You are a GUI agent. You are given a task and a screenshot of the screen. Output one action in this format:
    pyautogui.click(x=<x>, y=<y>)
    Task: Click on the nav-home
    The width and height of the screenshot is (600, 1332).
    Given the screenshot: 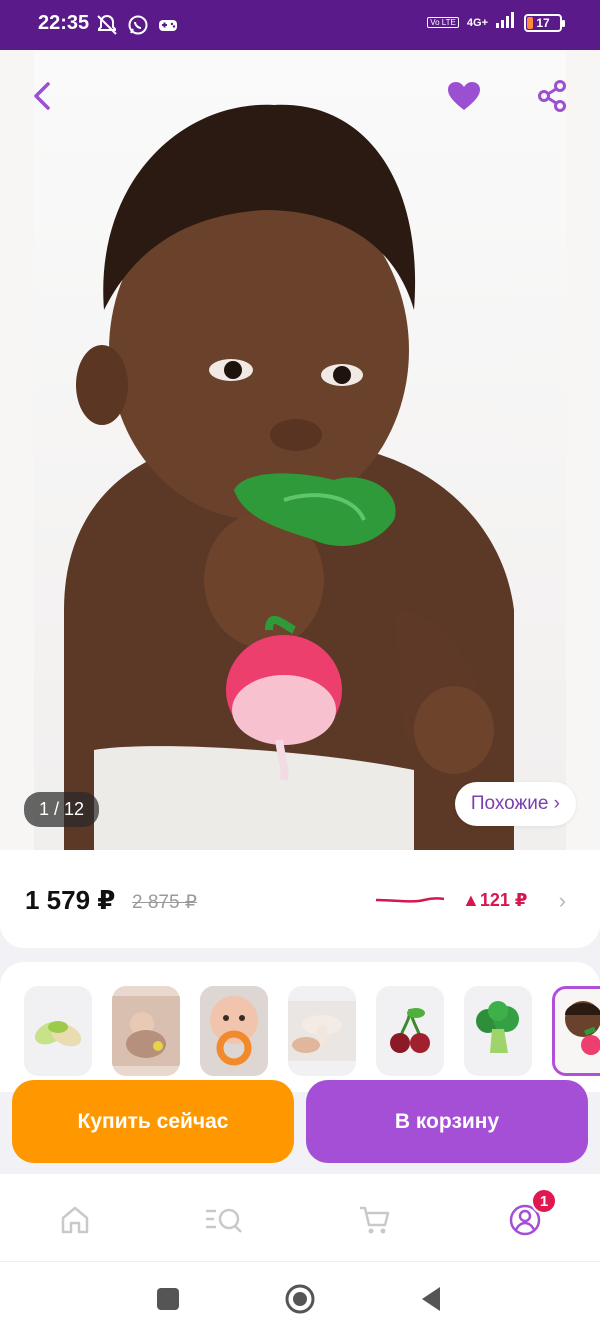 What is the action you would take?
    pyautogui.click(x=75, y=1220)
    